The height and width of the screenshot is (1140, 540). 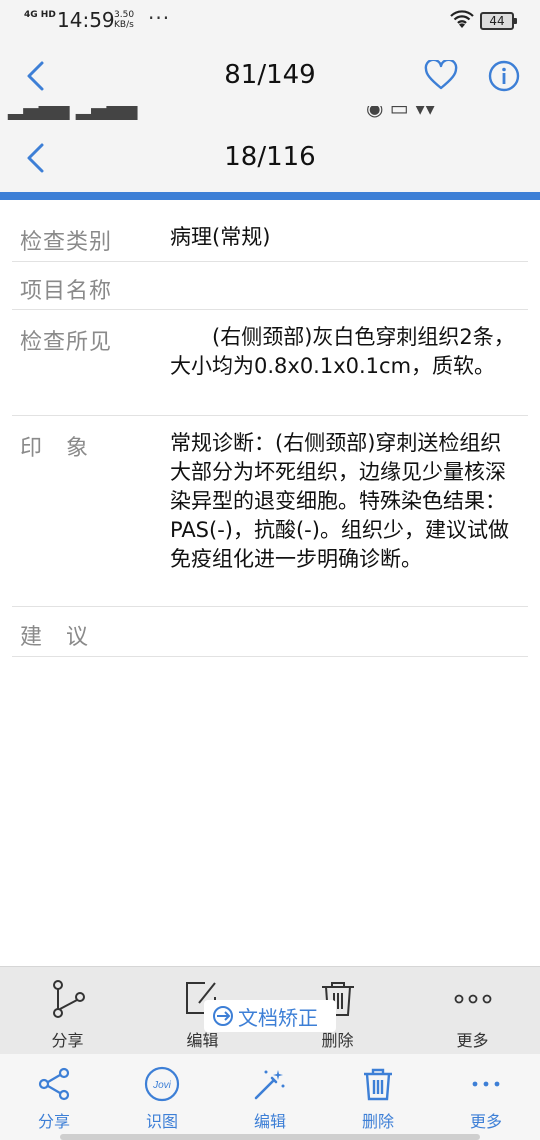 I want to click on branch-share-icon, so click(x=68, y=999).